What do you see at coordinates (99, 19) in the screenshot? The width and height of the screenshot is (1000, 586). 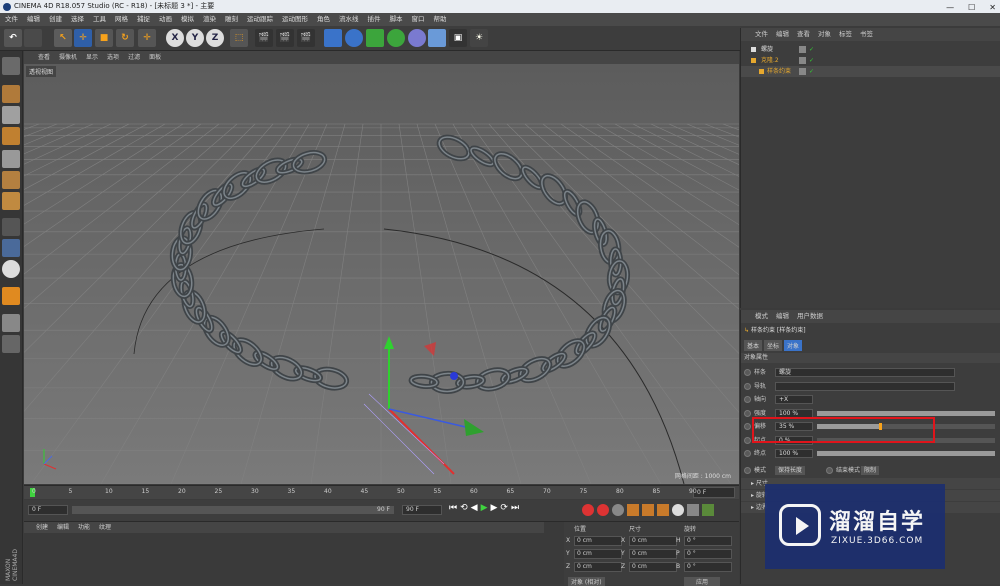 I see `menu-item: 工具` at bounding box center [99, 19].